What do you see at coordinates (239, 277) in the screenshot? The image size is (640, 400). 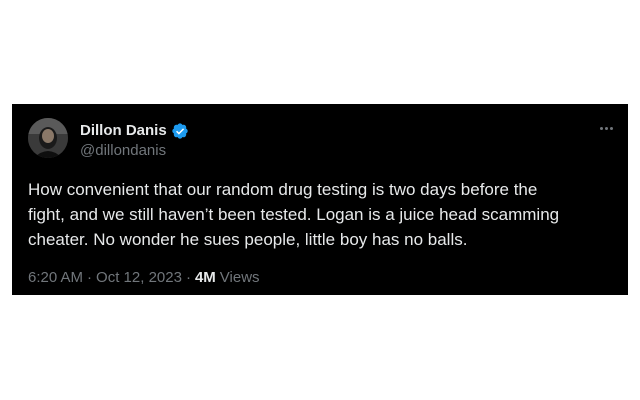 I see `views-label: Views` at bounding box center [239, 277].